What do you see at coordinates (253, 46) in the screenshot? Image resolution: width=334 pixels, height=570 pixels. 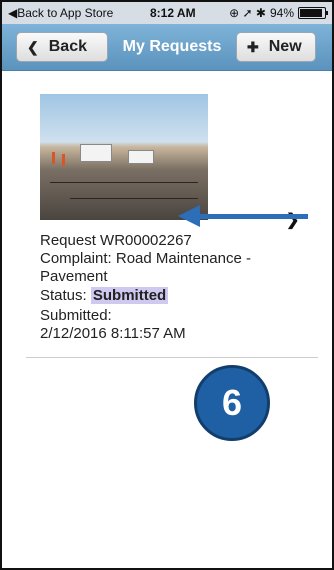 I see `plus-icon: ✚` at bounding box center [253, 46].